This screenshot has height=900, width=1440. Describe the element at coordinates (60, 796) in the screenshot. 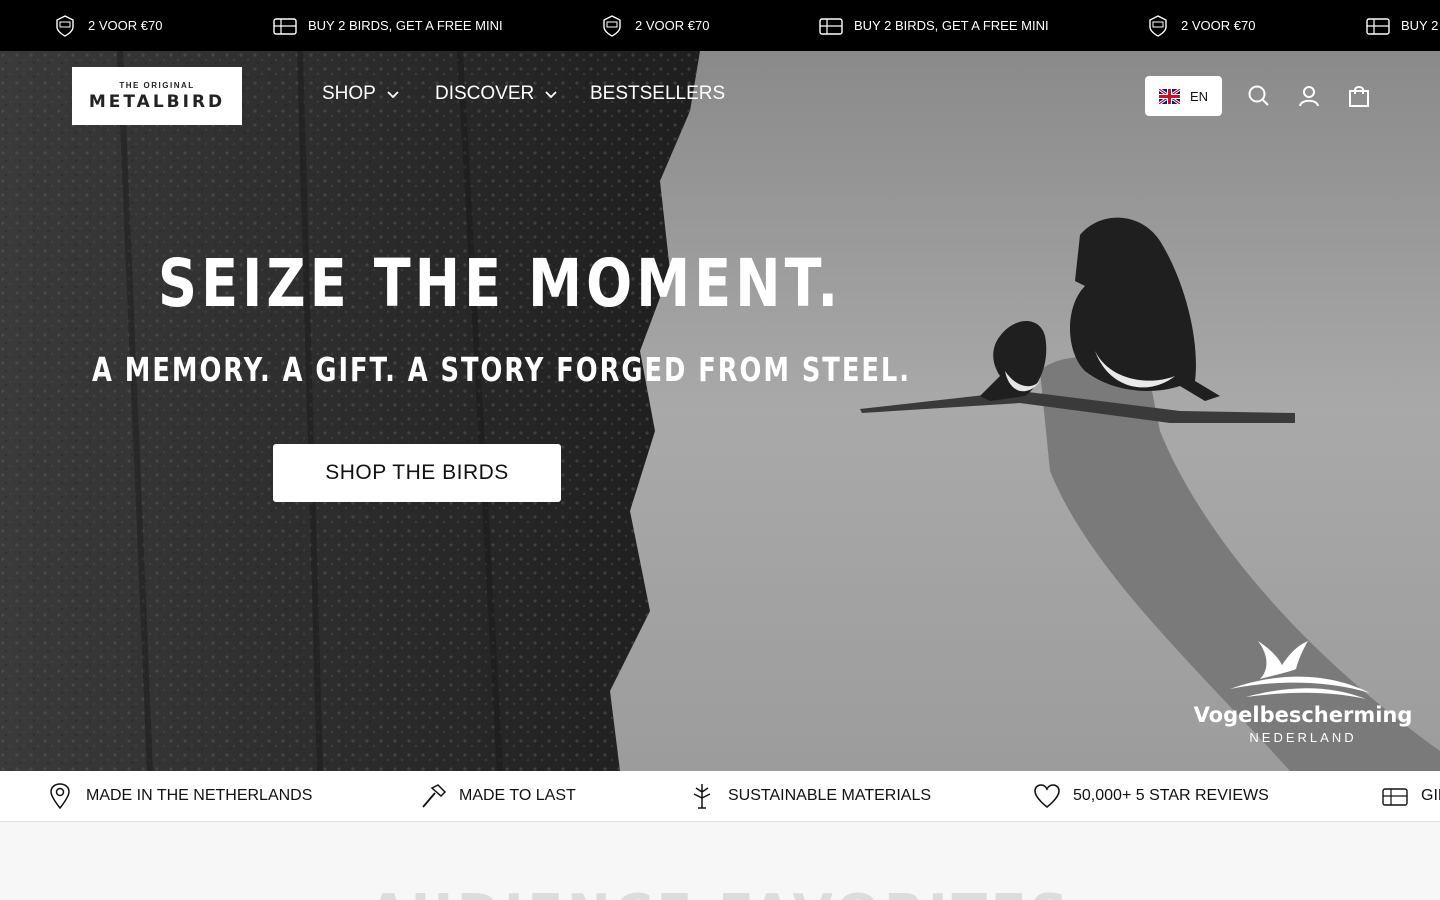

I see `location-pin-icon` at that location.